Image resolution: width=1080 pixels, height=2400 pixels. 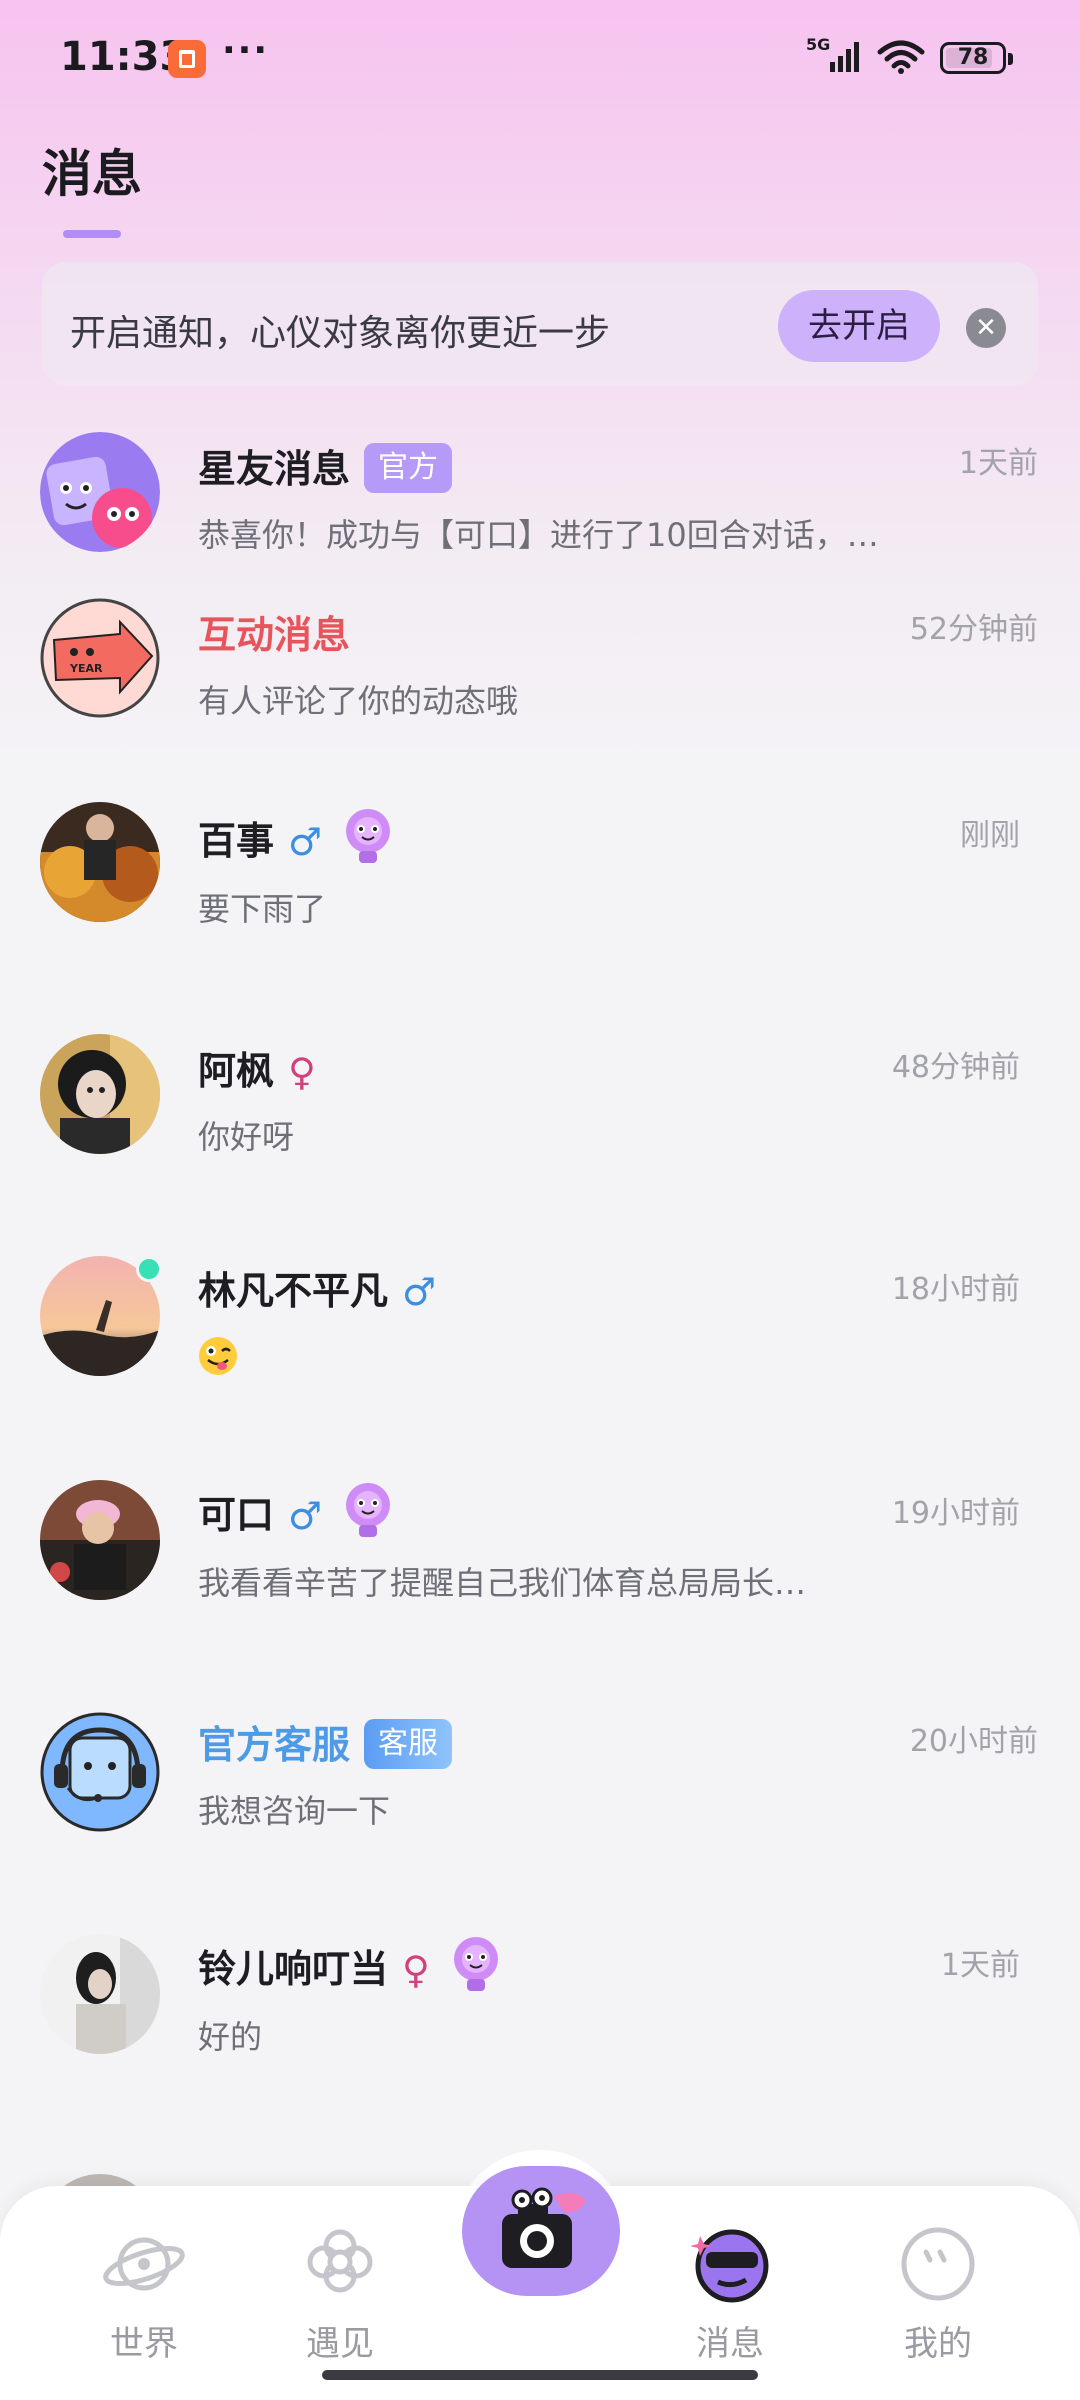 I want to click on status-bar: 11:33 ··· 5G 78, so click(x=540, y=60).